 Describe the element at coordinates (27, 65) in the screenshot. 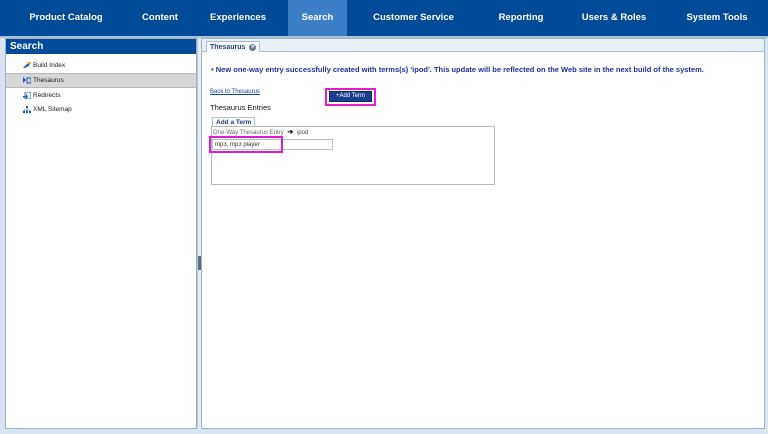

I see `build-index-icon` at that location.